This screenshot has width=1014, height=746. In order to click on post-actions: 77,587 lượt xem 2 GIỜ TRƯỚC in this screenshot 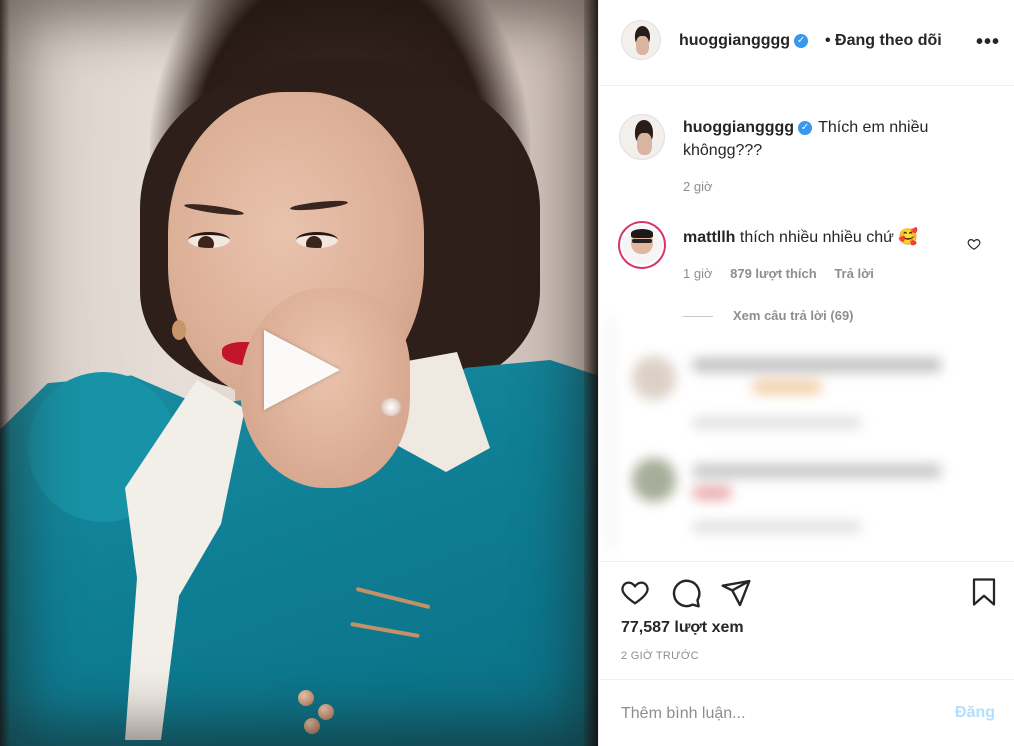, I will do `click(806, 621)`.